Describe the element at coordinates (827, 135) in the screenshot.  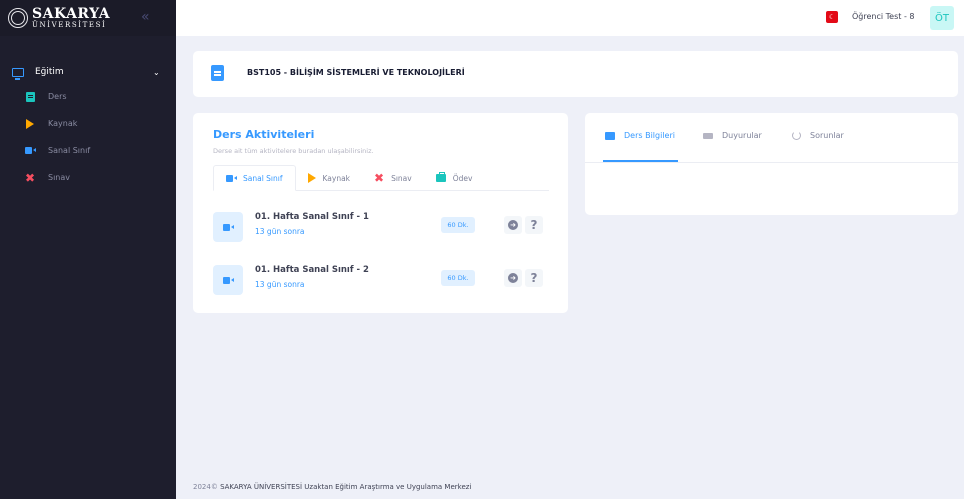
I see `tab-label: Sorunlar` at that location.